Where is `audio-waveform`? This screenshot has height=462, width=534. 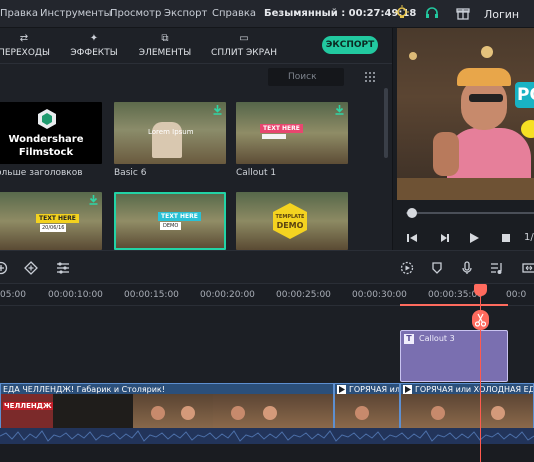
audio-waveform is located at coordinates (267, 436).